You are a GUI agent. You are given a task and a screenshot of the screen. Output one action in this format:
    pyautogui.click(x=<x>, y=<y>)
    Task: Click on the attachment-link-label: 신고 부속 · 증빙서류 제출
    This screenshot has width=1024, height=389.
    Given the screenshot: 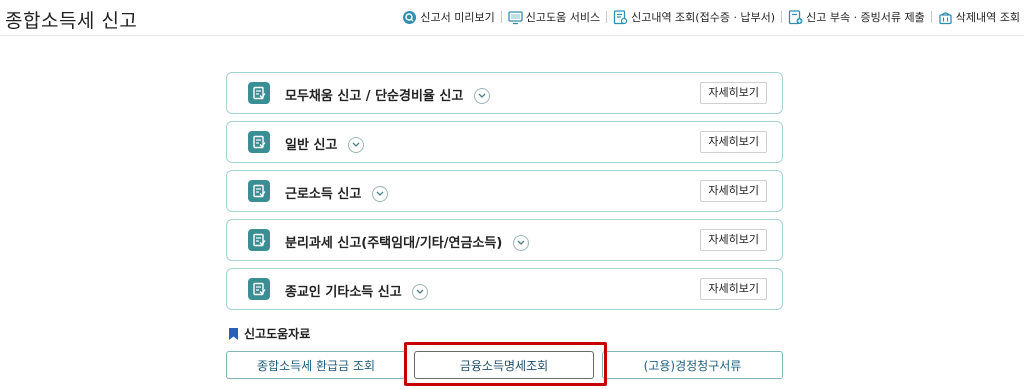 What is the action you would take?
    pyautogui.click(x=865, y=17)
    